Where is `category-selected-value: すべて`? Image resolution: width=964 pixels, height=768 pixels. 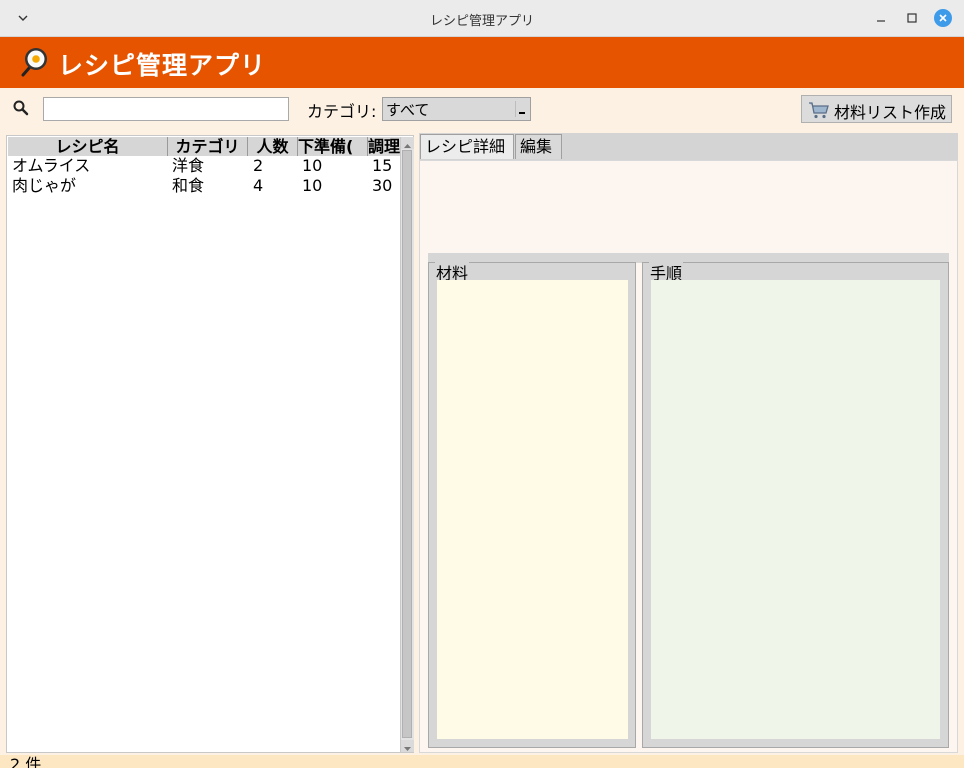 category-selected-value: すべて is located at coordinates (408, 110).